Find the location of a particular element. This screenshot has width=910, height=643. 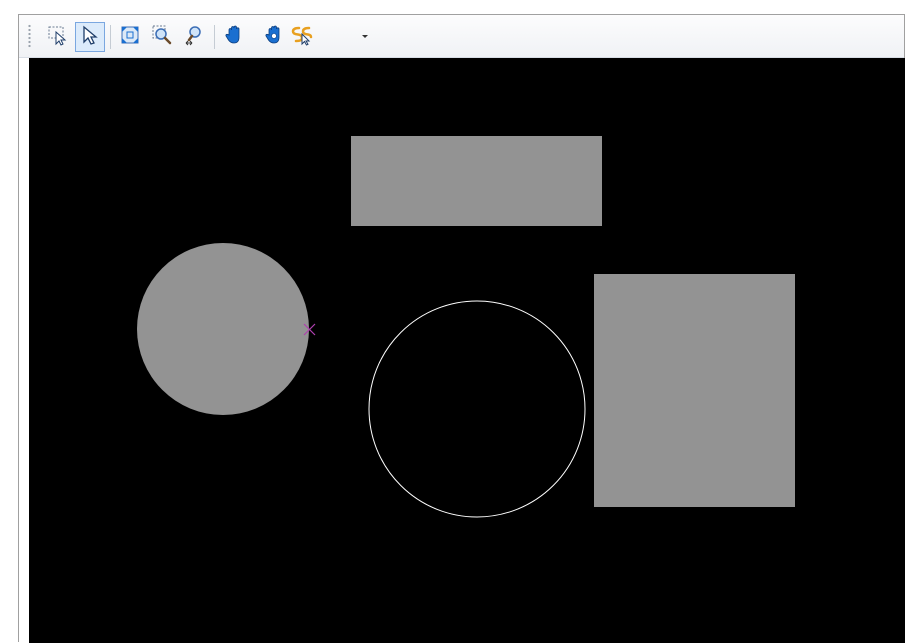

select-pointer-button is located at coordinates (90, 37).